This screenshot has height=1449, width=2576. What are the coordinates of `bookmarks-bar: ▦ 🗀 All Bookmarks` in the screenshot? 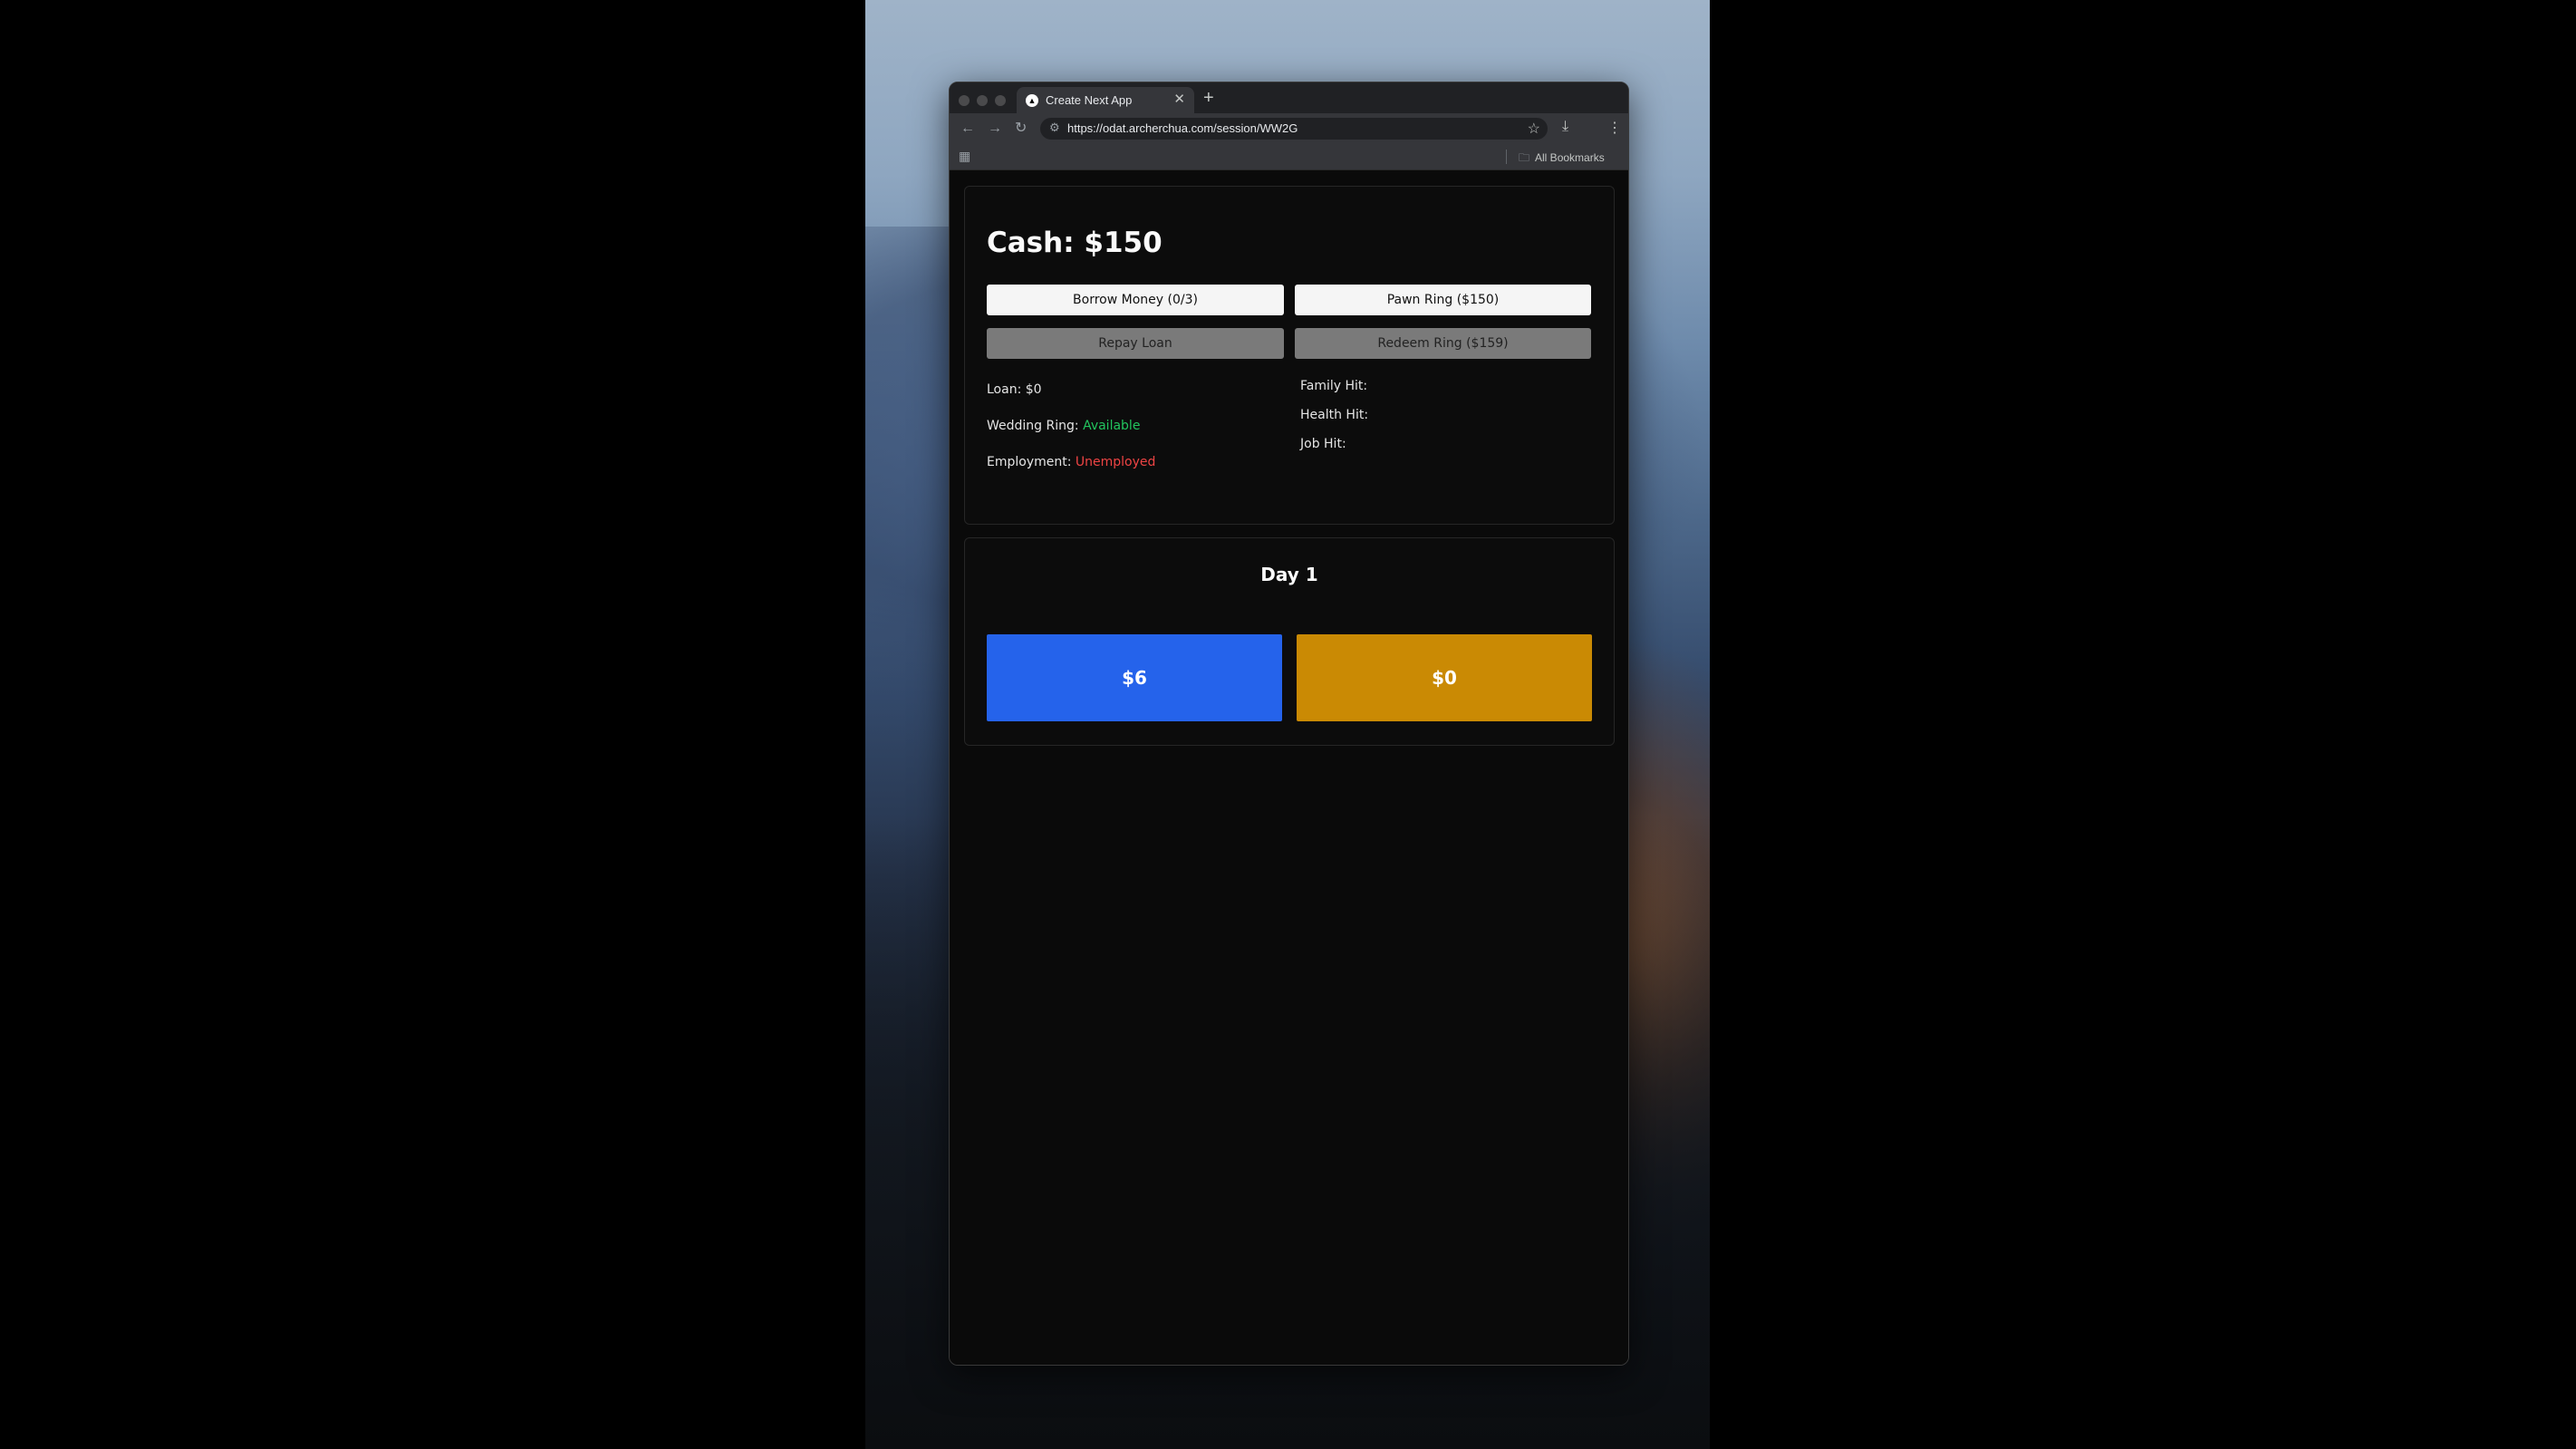 It's located at (1289, 157).